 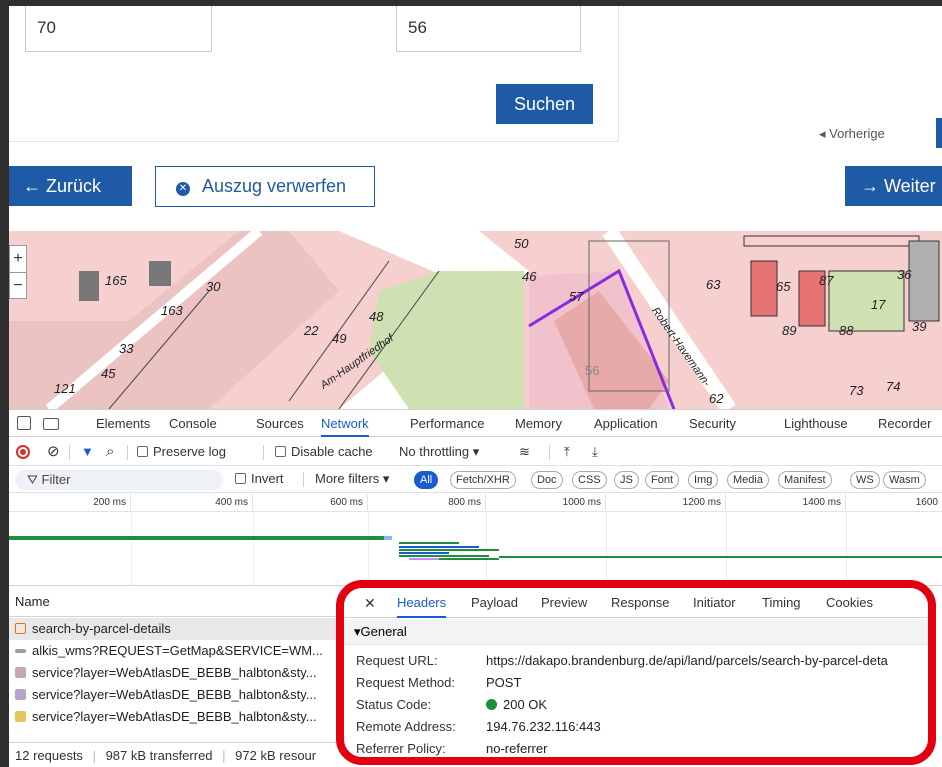 What do you see at coordinates (174, 629) in the screenshot?
I see `request-row: search-by-parcel-details` at bounding box center [174, 629].